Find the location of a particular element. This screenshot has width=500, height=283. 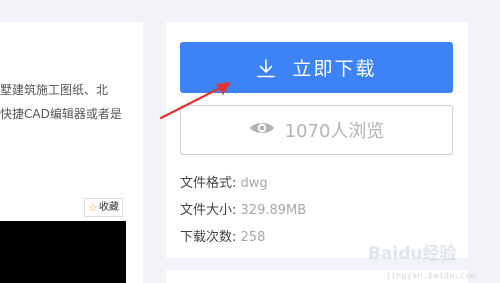

favorite-button: ☆ 收藏 is located at coordinates (103, 207).